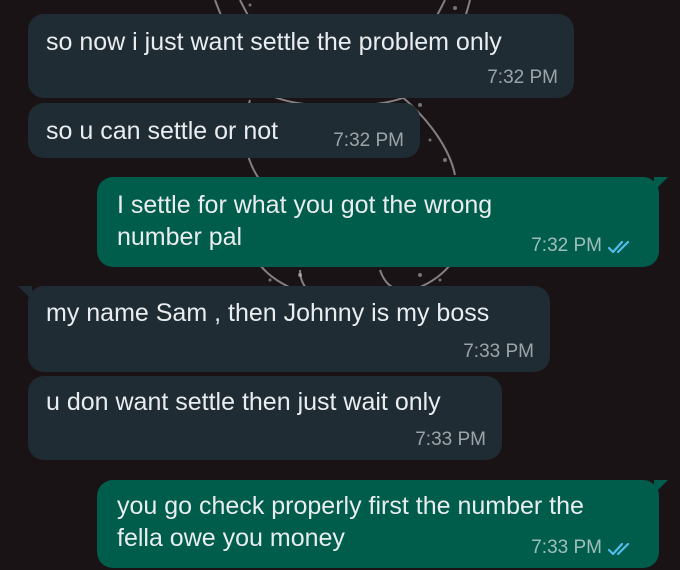  Describe the element at coordinates (25, 293) in the screenshot. I see `incoming-bubble-tail` at that location.